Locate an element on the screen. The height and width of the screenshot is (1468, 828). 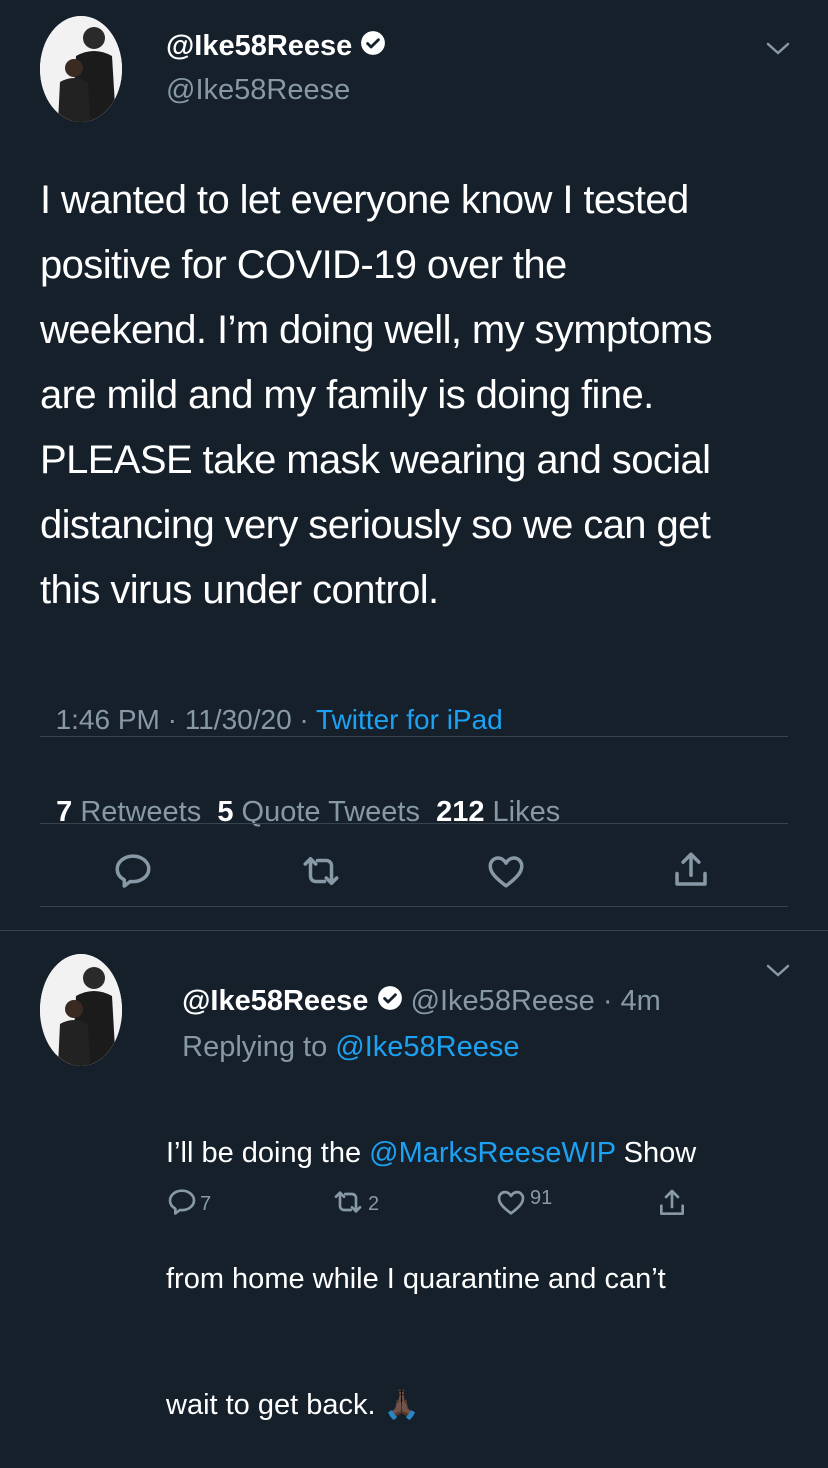
reply-text-line: I’ll be doing the is located at coordinates (268, 1153).